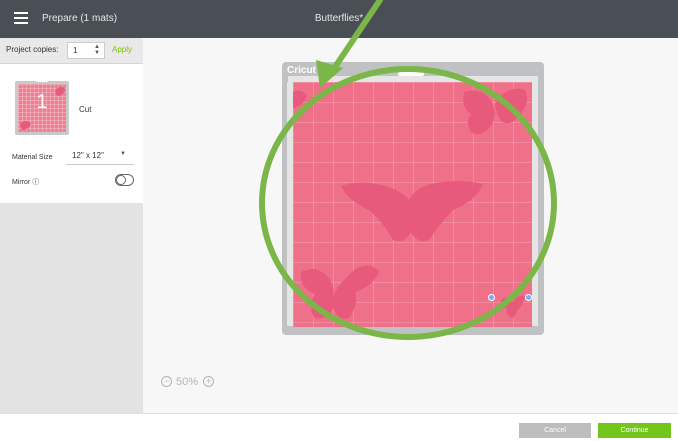 The height and width of the screenshot is (441, 678). I want to click on mirror-label: Mirror ⓘ, so click(26, 182).